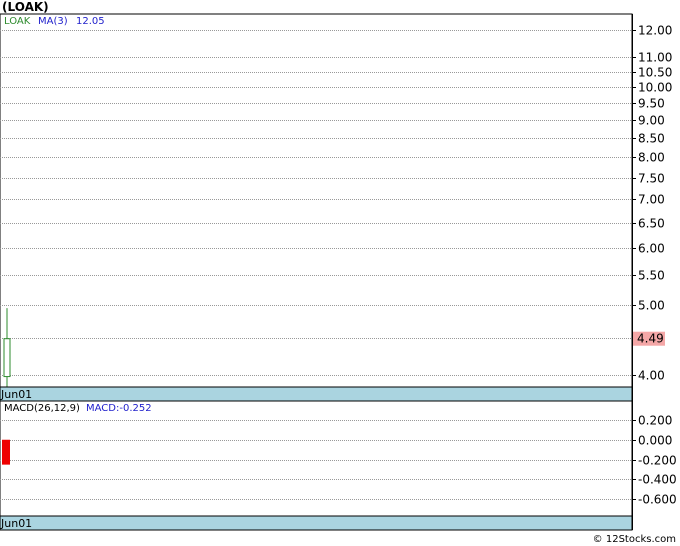 The height and width of the screenshot is (546, 680). Describe the element at coordinates (655, 88) in the screenshot. I see `price-tick-label: 10.00` at that location.